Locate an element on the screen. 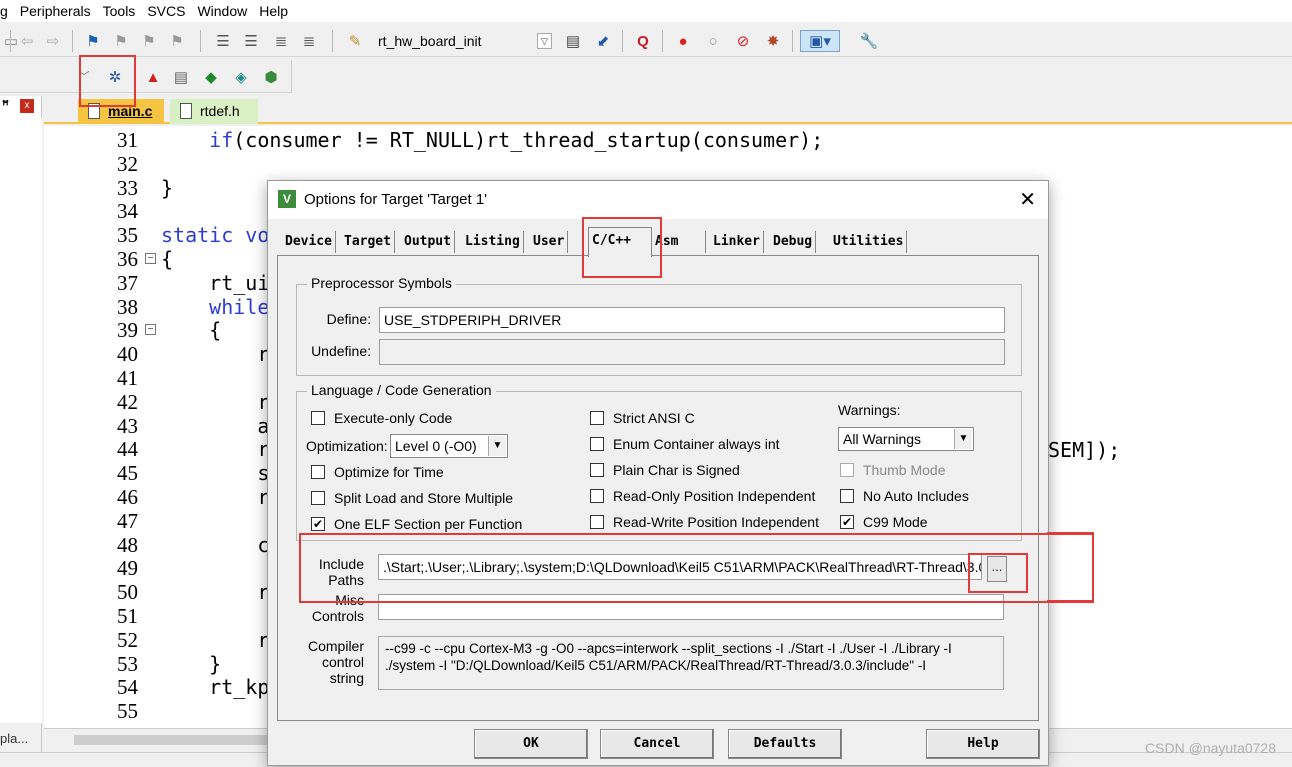 The image size is (1292, 767). kill-breakpoints-icon: ✸ is located at coordinates (773, 41).